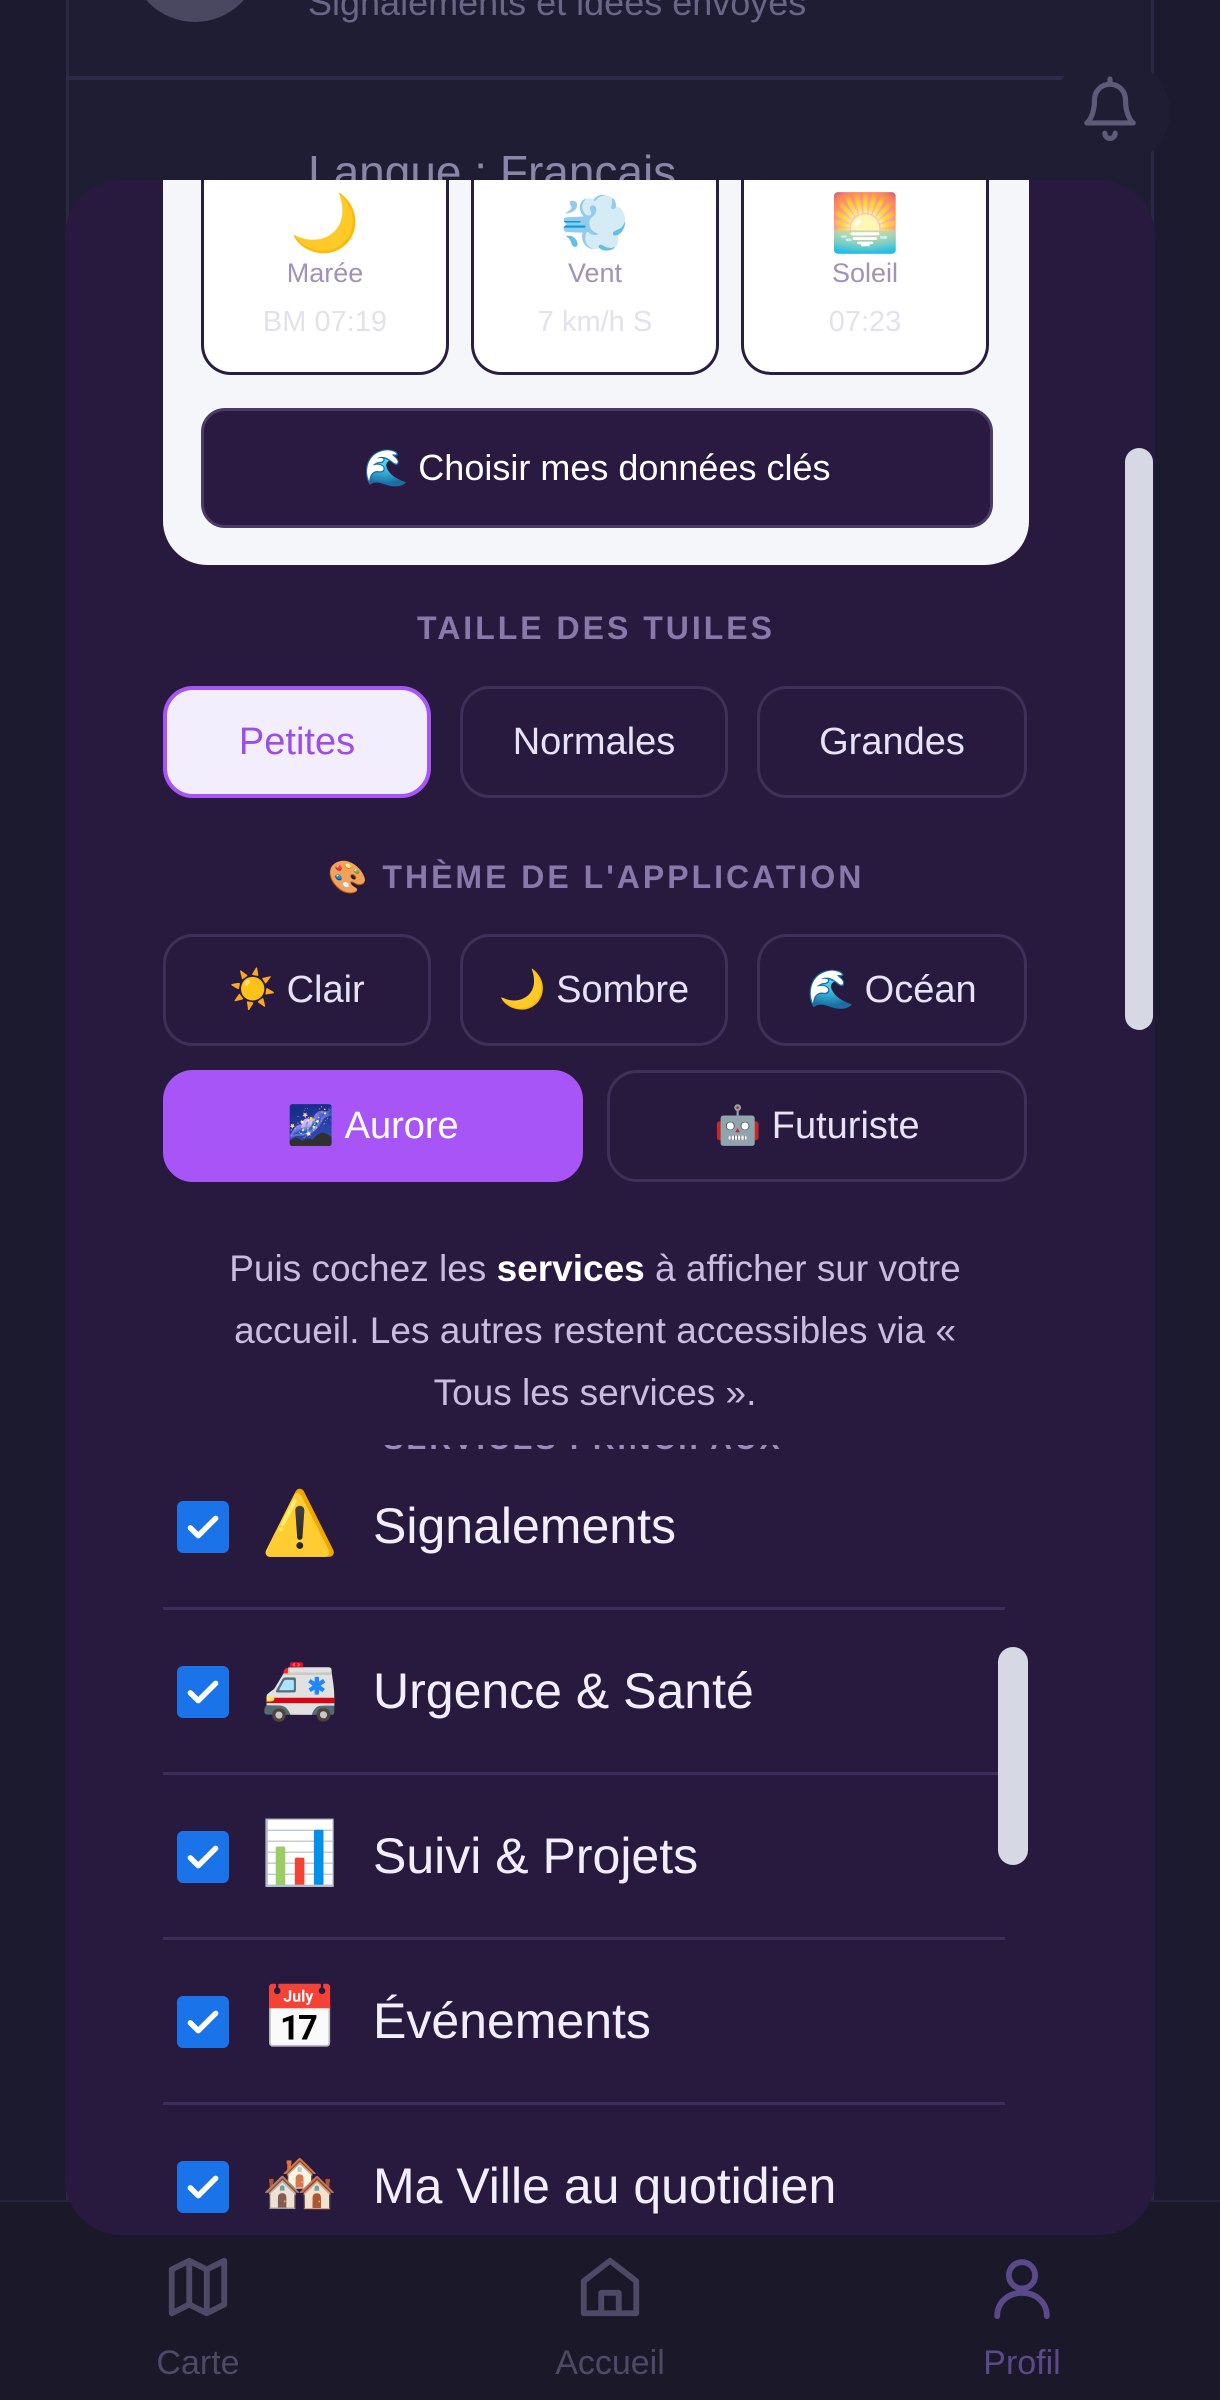 The width and height of the screenshot is (1220, 2400). Describe the element at coordinates (557, 11) in the screenshot. I see `background-reports-subtitle: Signalements et idées envoyés` at that location.